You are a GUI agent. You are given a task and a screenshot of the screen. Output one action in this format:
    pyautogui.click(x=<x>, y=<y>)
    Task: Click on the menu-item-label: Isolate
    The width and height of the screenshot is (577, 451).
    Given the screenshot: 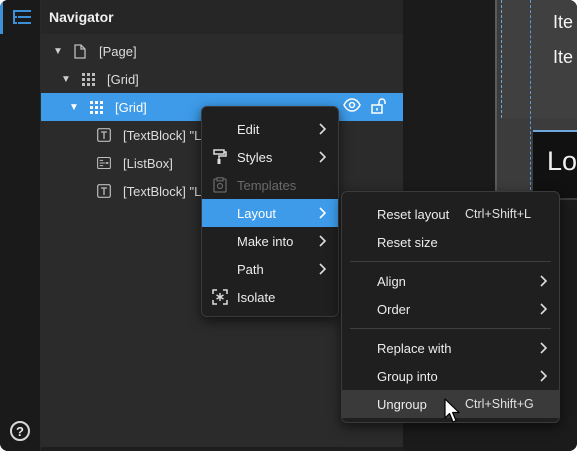 What is the action you would take?
    pyautogui.click(x=256, y=297)
    